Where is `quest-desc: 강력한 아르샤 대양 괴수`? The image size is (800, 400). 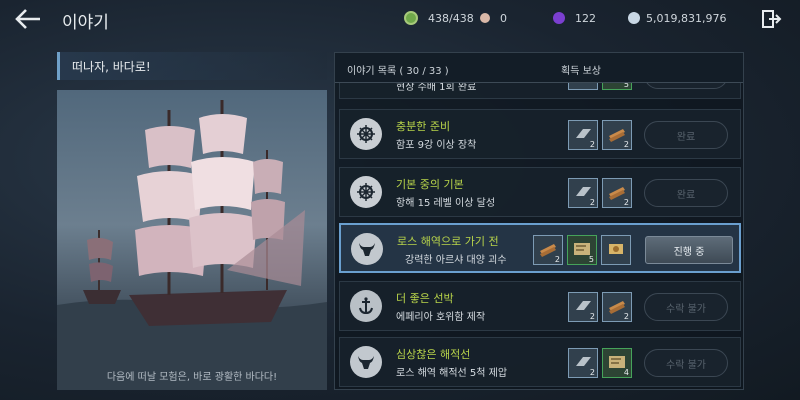 quest-desc: 강력한 아르샤 대양 괴수 is located at coordinates (456, 260).